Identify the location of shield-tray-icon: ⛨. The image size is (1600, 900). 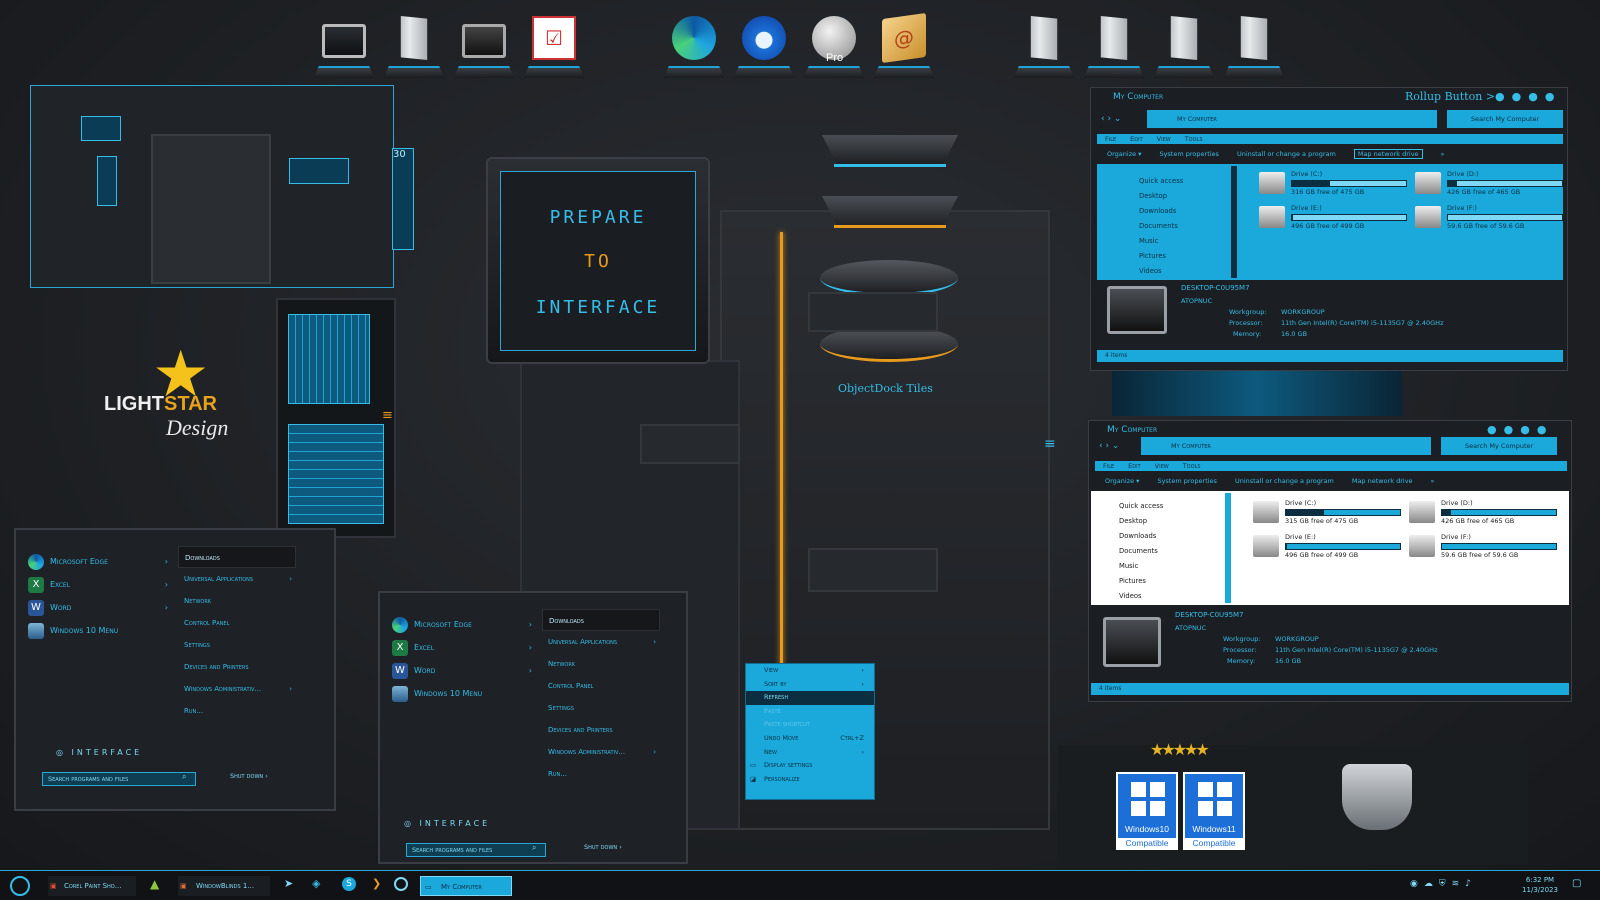
(1445, 884).